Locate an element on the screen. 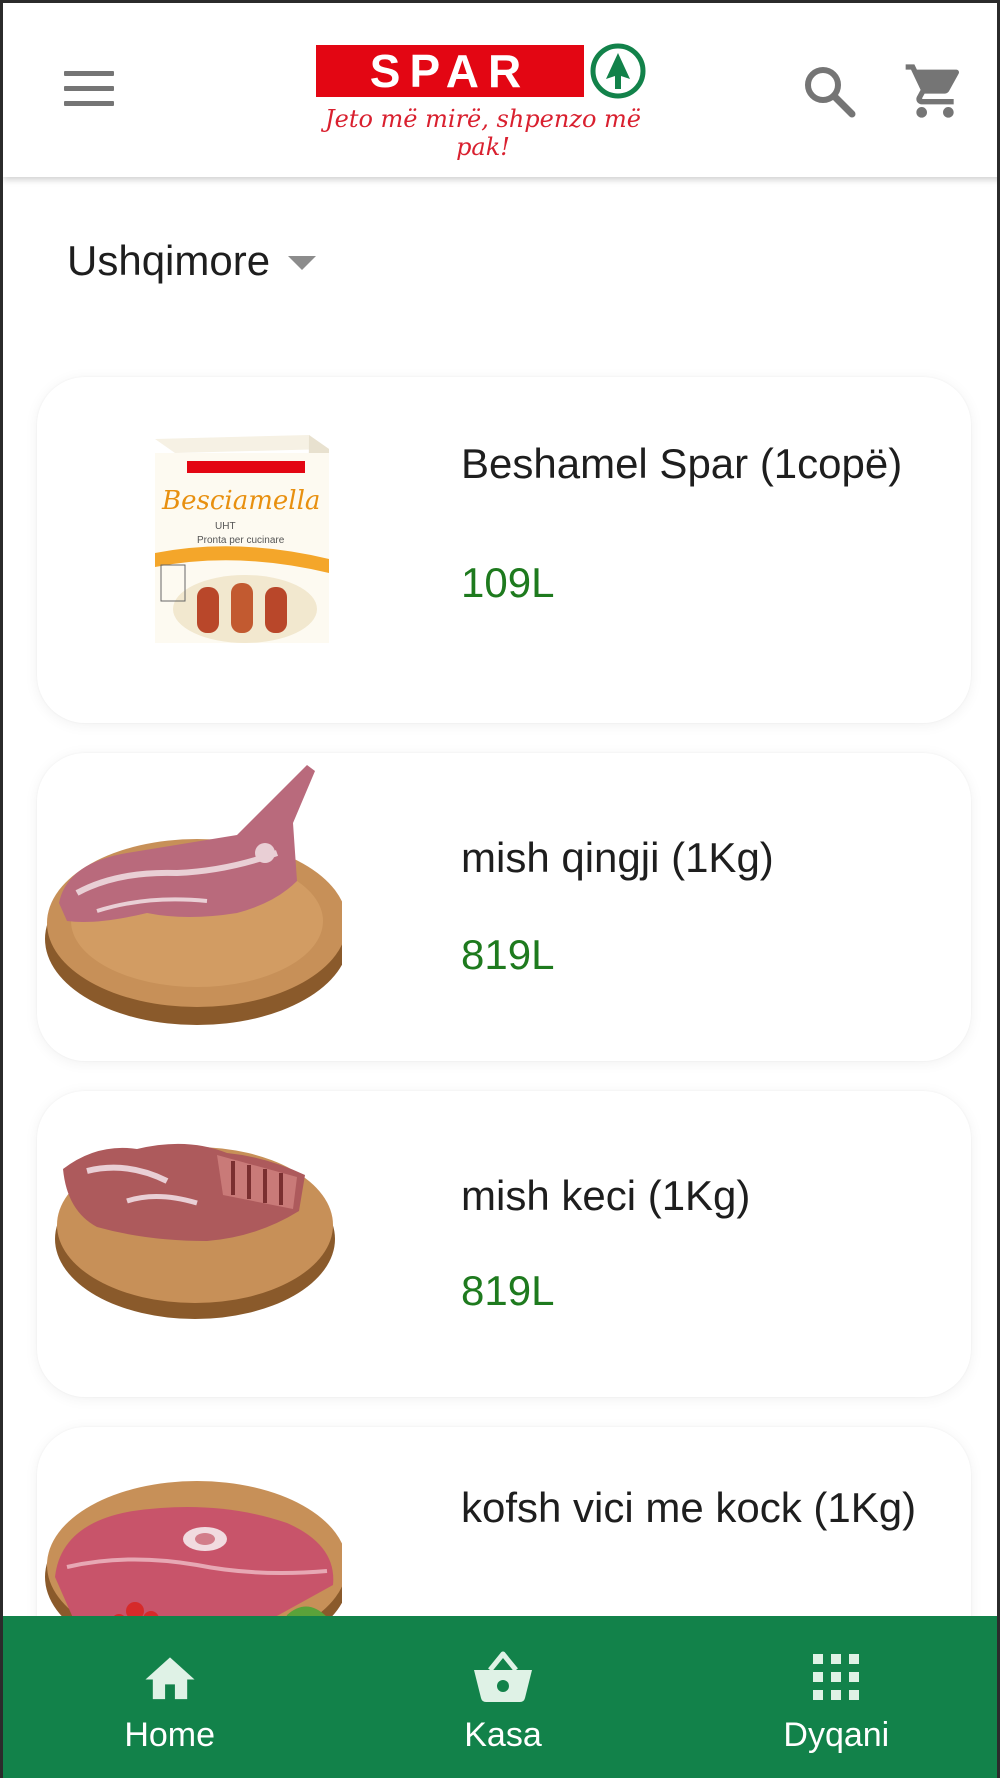 The image size is (1000, 1778). nav-home-label: Home is located at coordinates (170, 1735).